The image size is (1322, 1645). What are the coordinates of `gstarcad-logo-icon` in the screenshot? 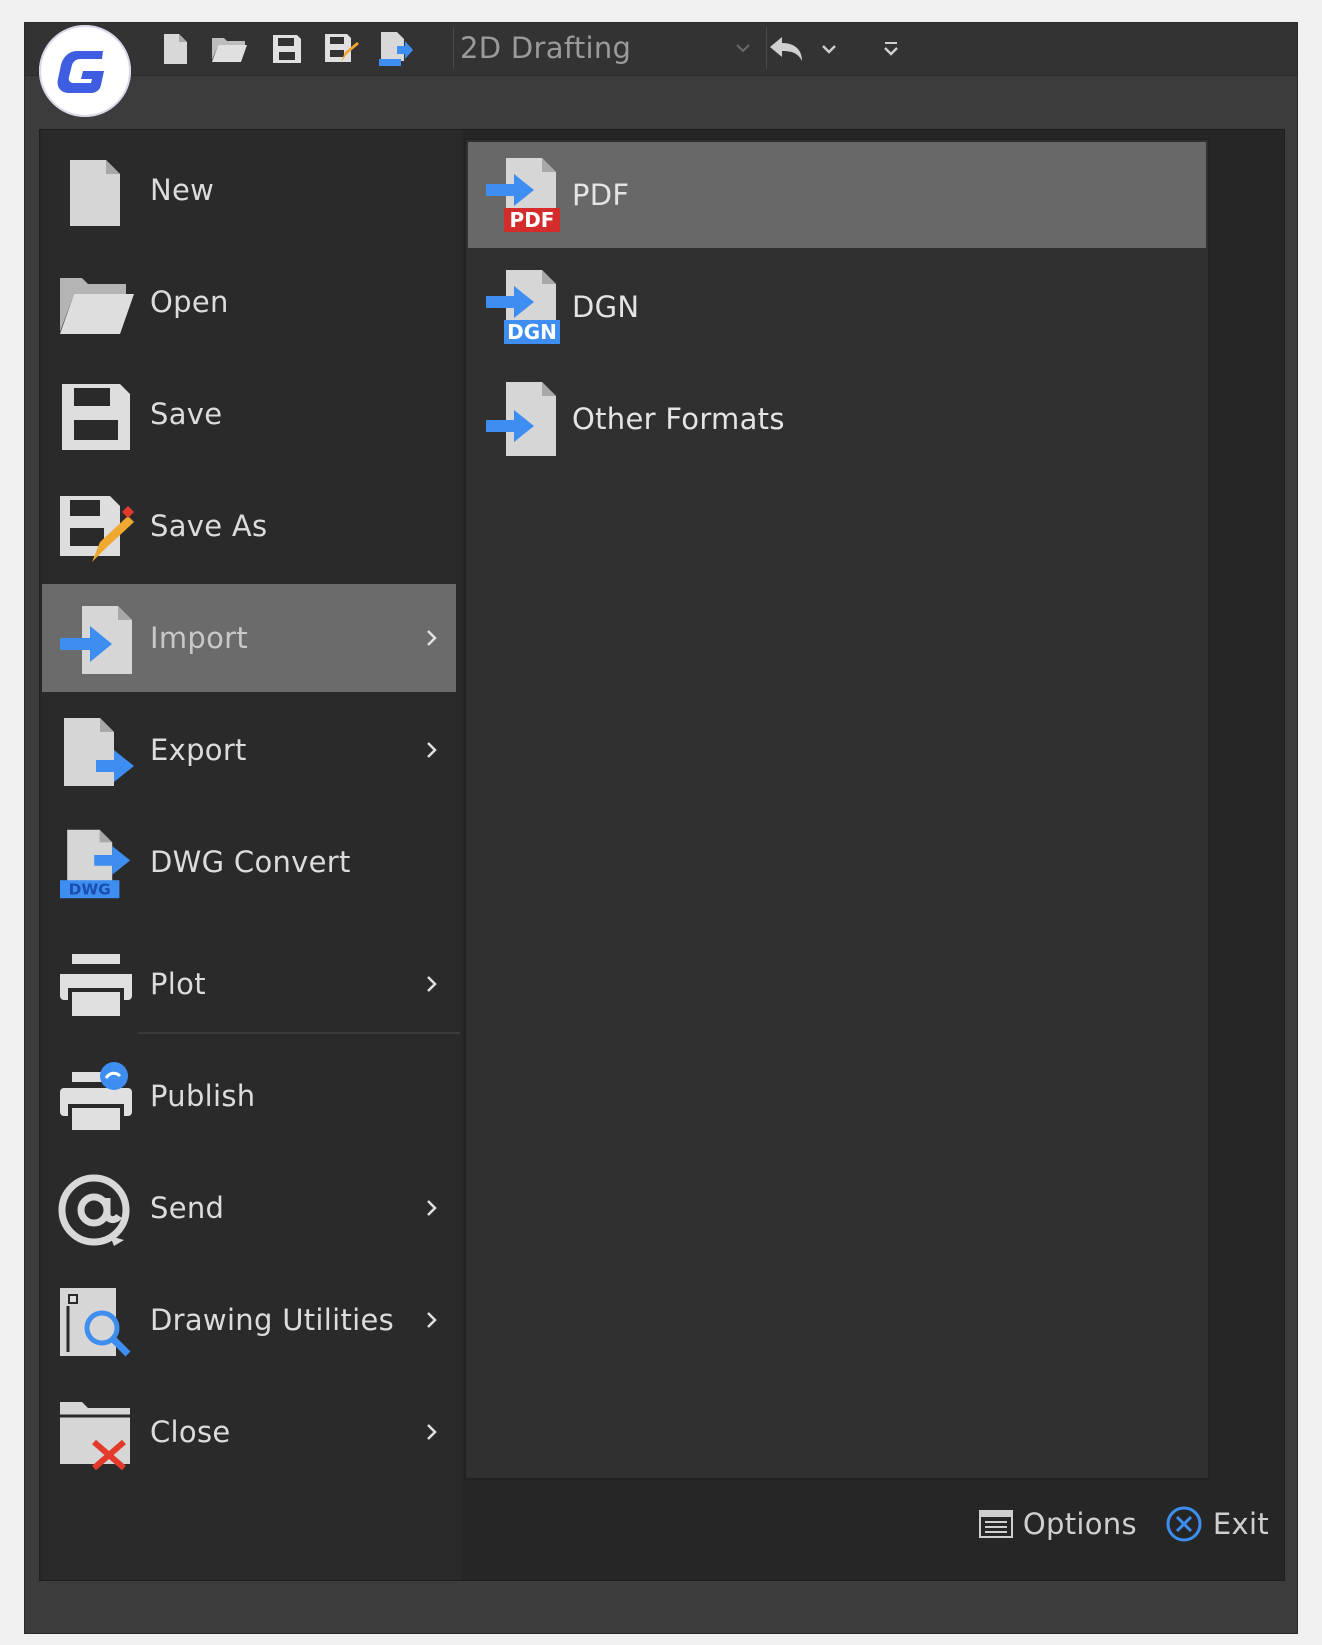 It's located at (80, 72).